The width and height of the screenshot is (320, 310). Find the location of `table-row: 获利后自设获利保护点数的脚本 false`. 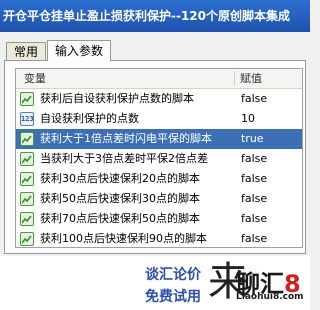

table-row: 获利后自设获利保护点数的脚本 false is located at coordinates (159, 99).